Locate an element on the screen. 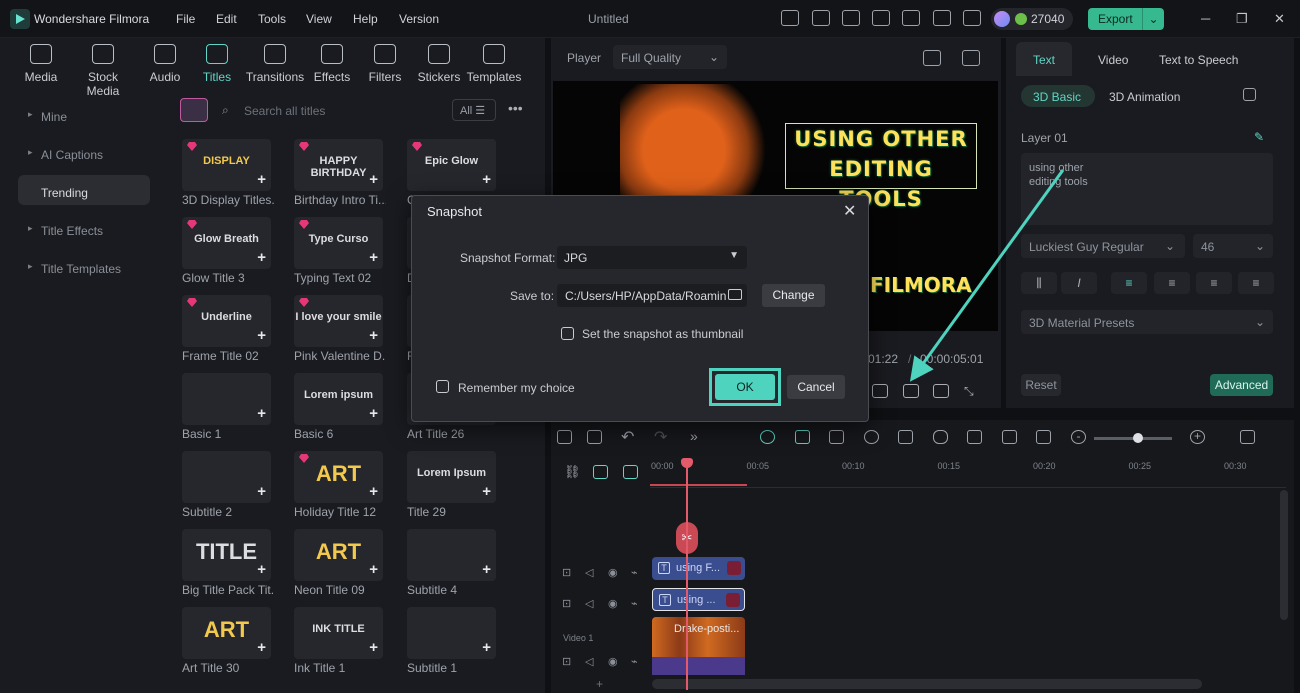 This screenshot has width=1300, height=693. zoom-slider-handle is located at coordinates (1138, 438).